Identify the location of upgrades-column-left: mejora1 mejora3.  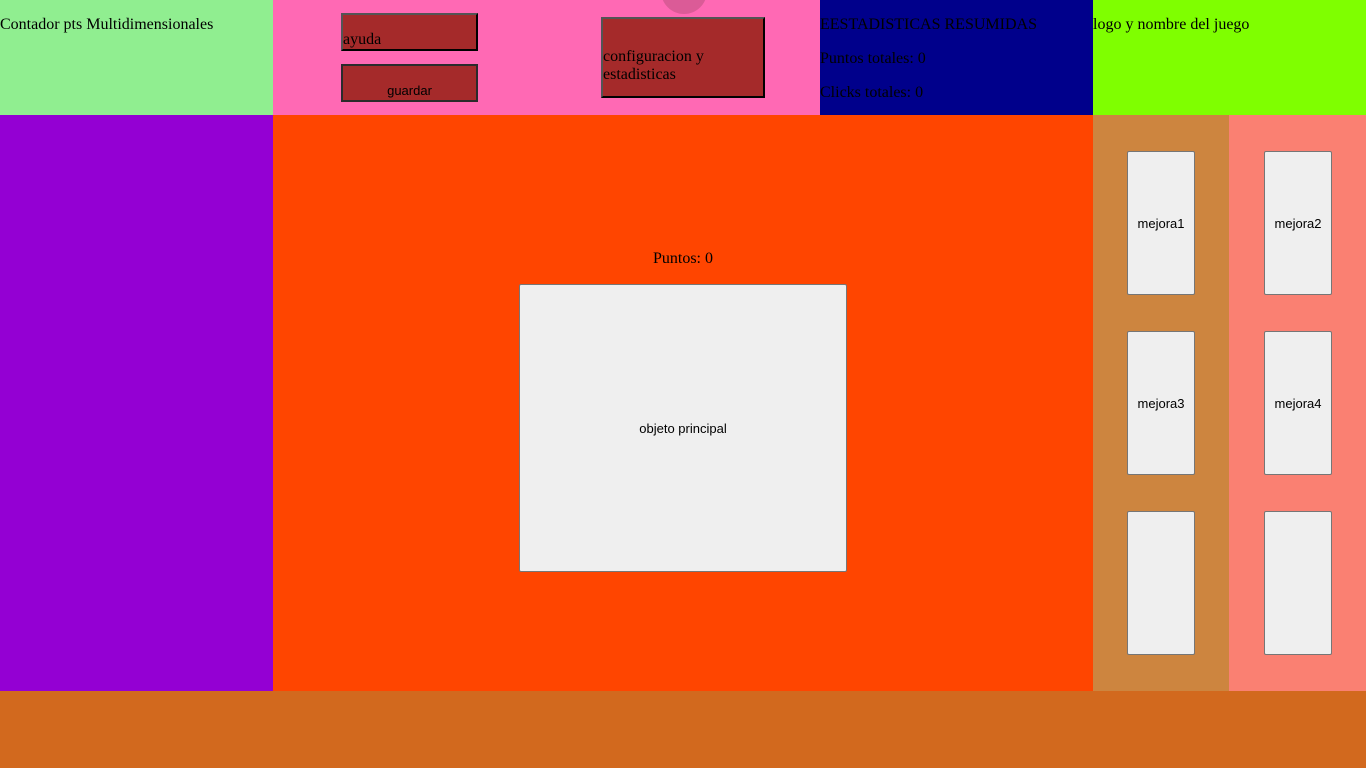
(1161, 403).